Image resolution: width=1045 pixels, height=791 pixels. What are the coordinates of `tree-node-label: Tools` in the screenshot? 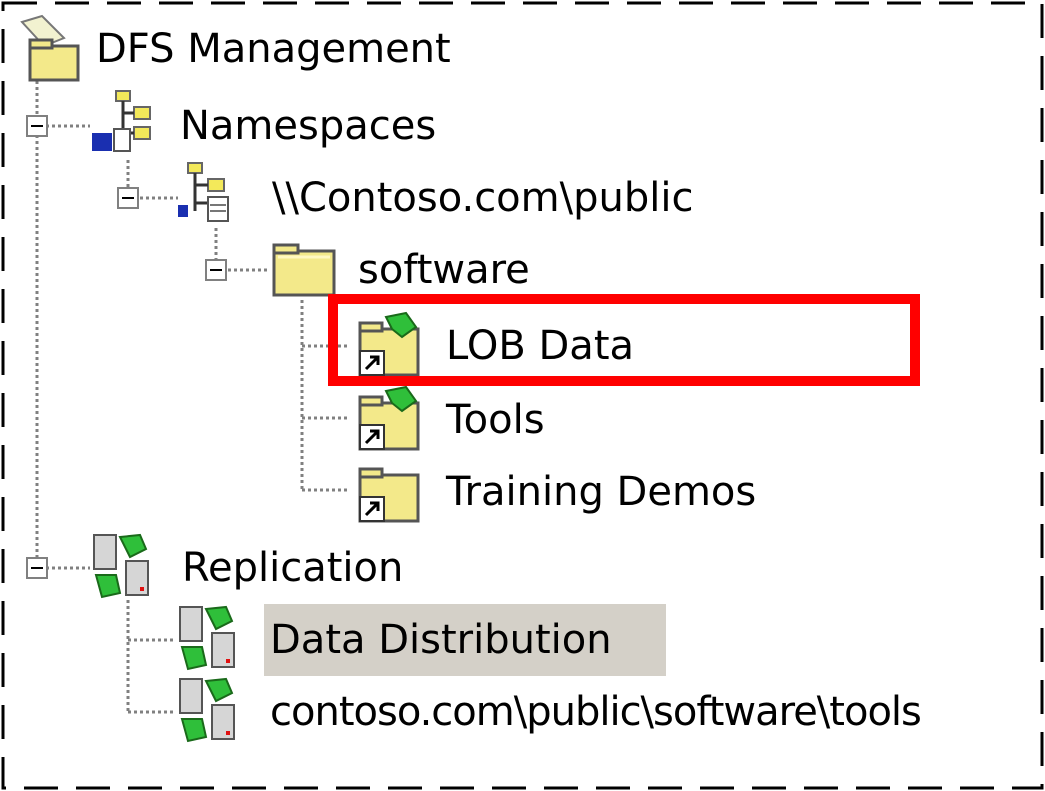 It's located at (495, 420).